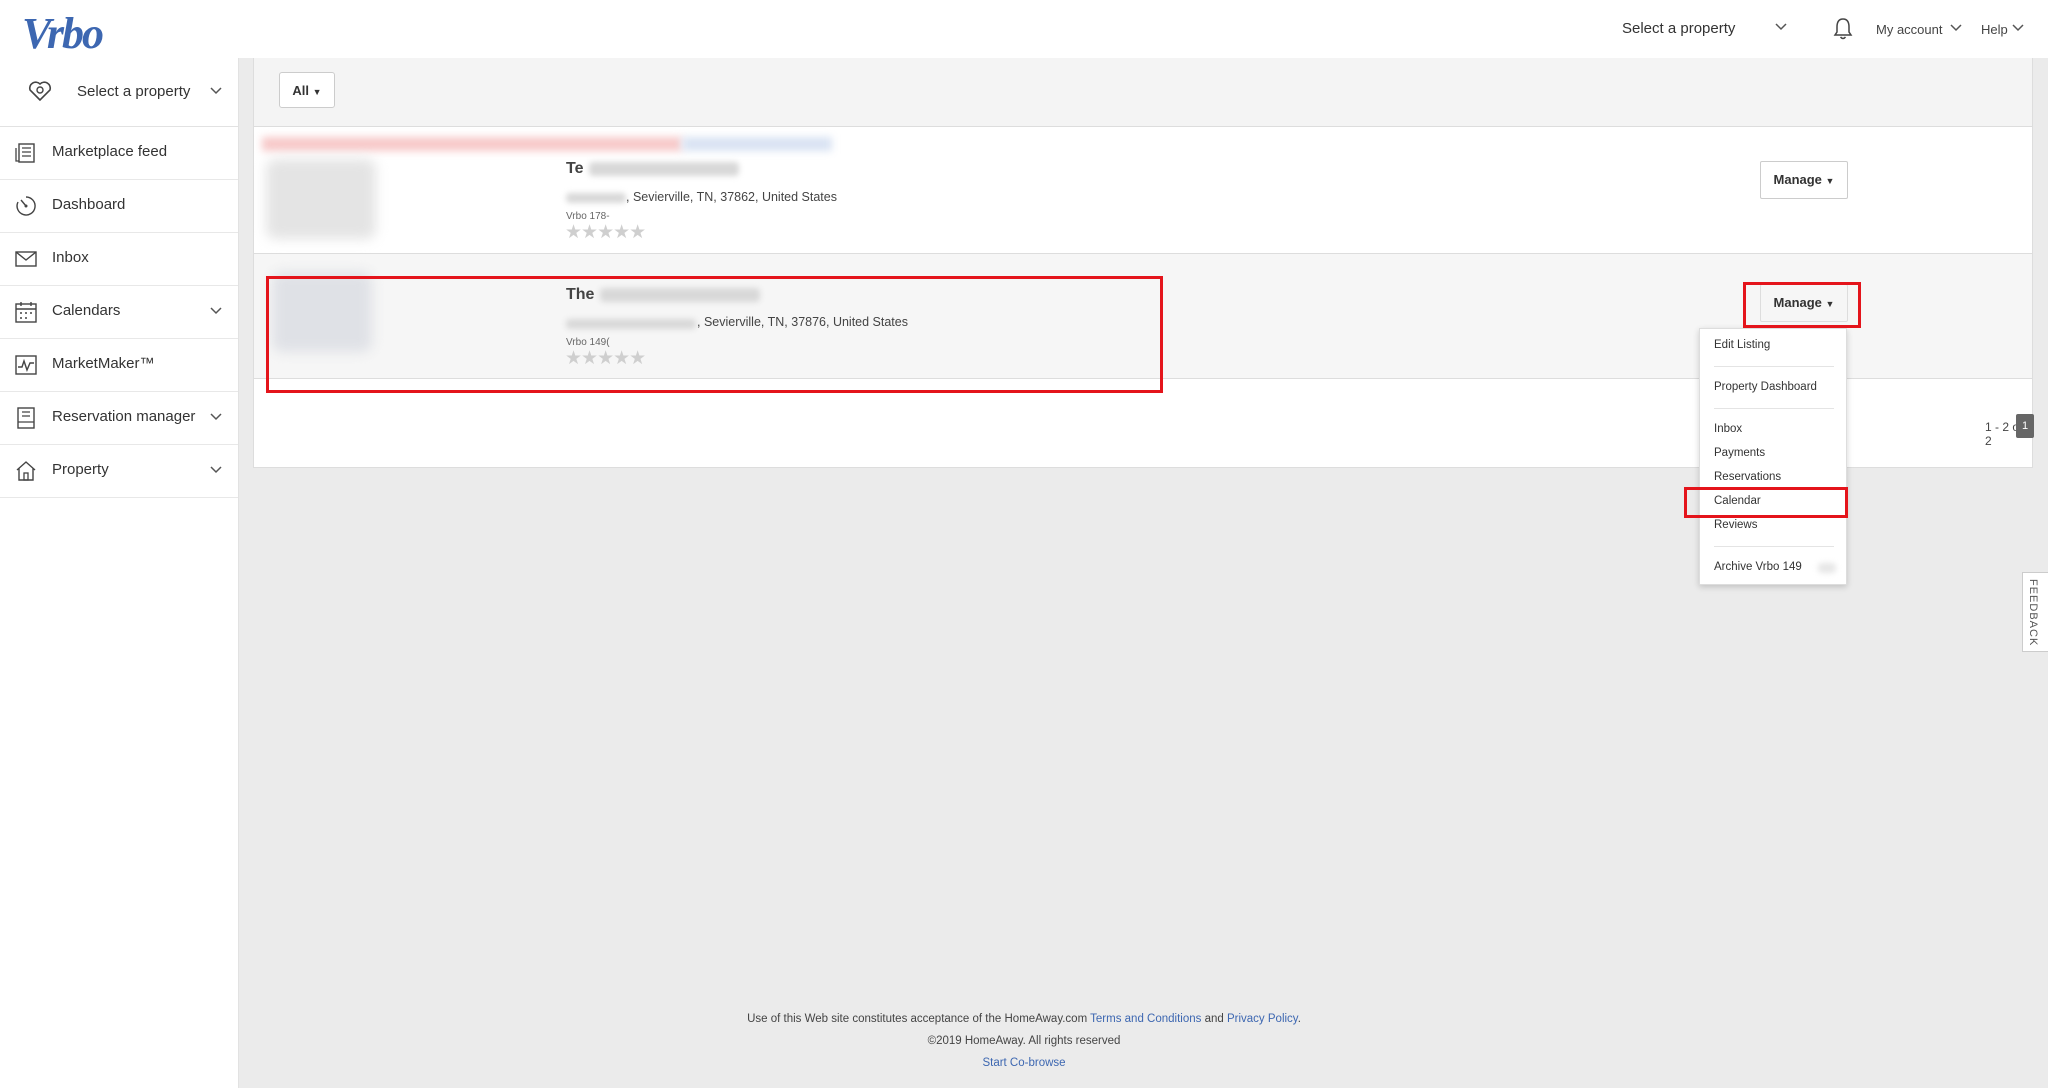 The image size is (2048, 1088). I want to click on terms-link: Terms and Conditions, so click(1145, 1019).